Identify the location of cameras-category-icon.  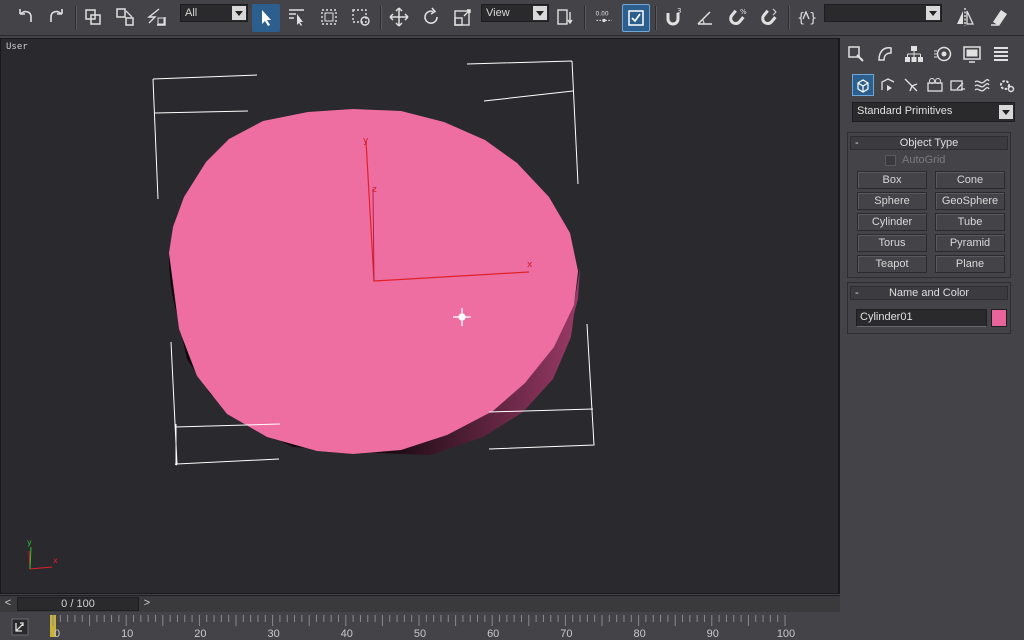
(935, 85).